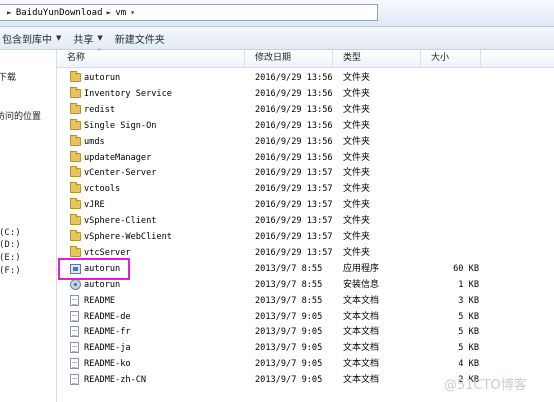 The width and height of the screenshot is (554, 402). What do you see at coordinates (305, 110) in the screenshot?
I see `file-row: redist 2016/9/29 13:56 文件夹` at bounding box center [305, 110].